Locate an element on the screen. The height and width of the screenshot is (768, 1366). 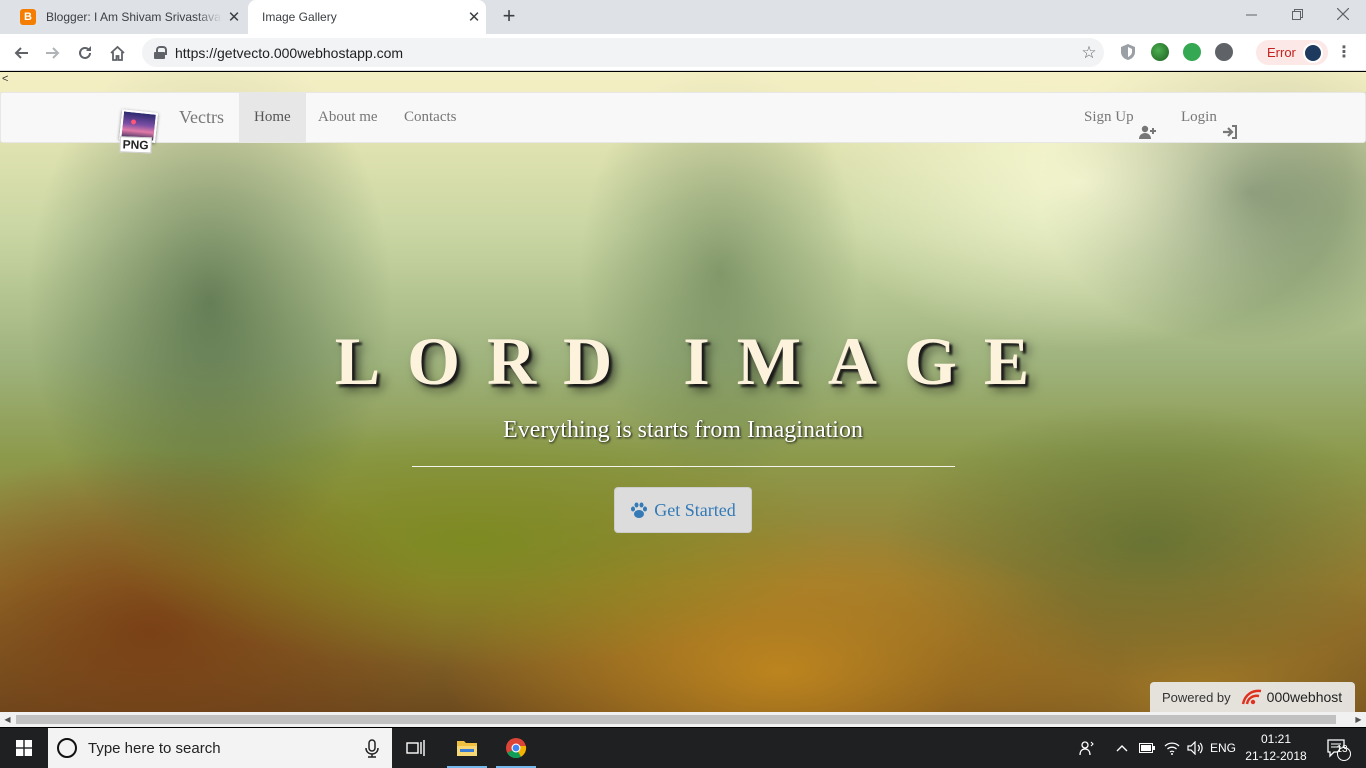
url-text: https://getvecto.000webhostapp.com is located at coordinates (624, 53).